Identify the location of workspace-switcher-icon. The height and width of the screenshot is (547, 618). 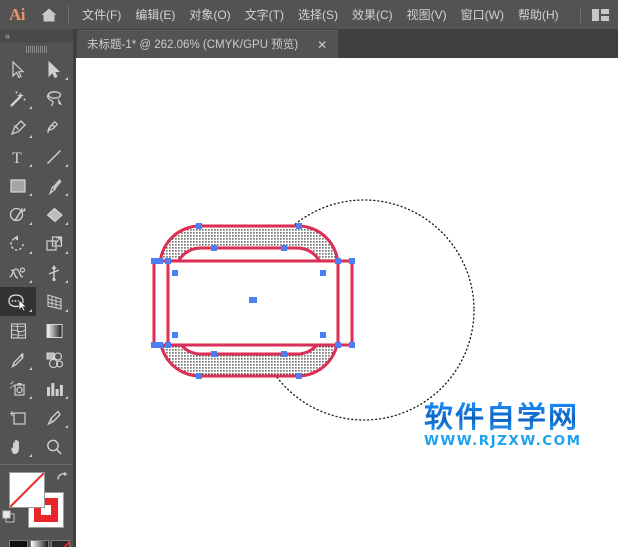
(601, 14).